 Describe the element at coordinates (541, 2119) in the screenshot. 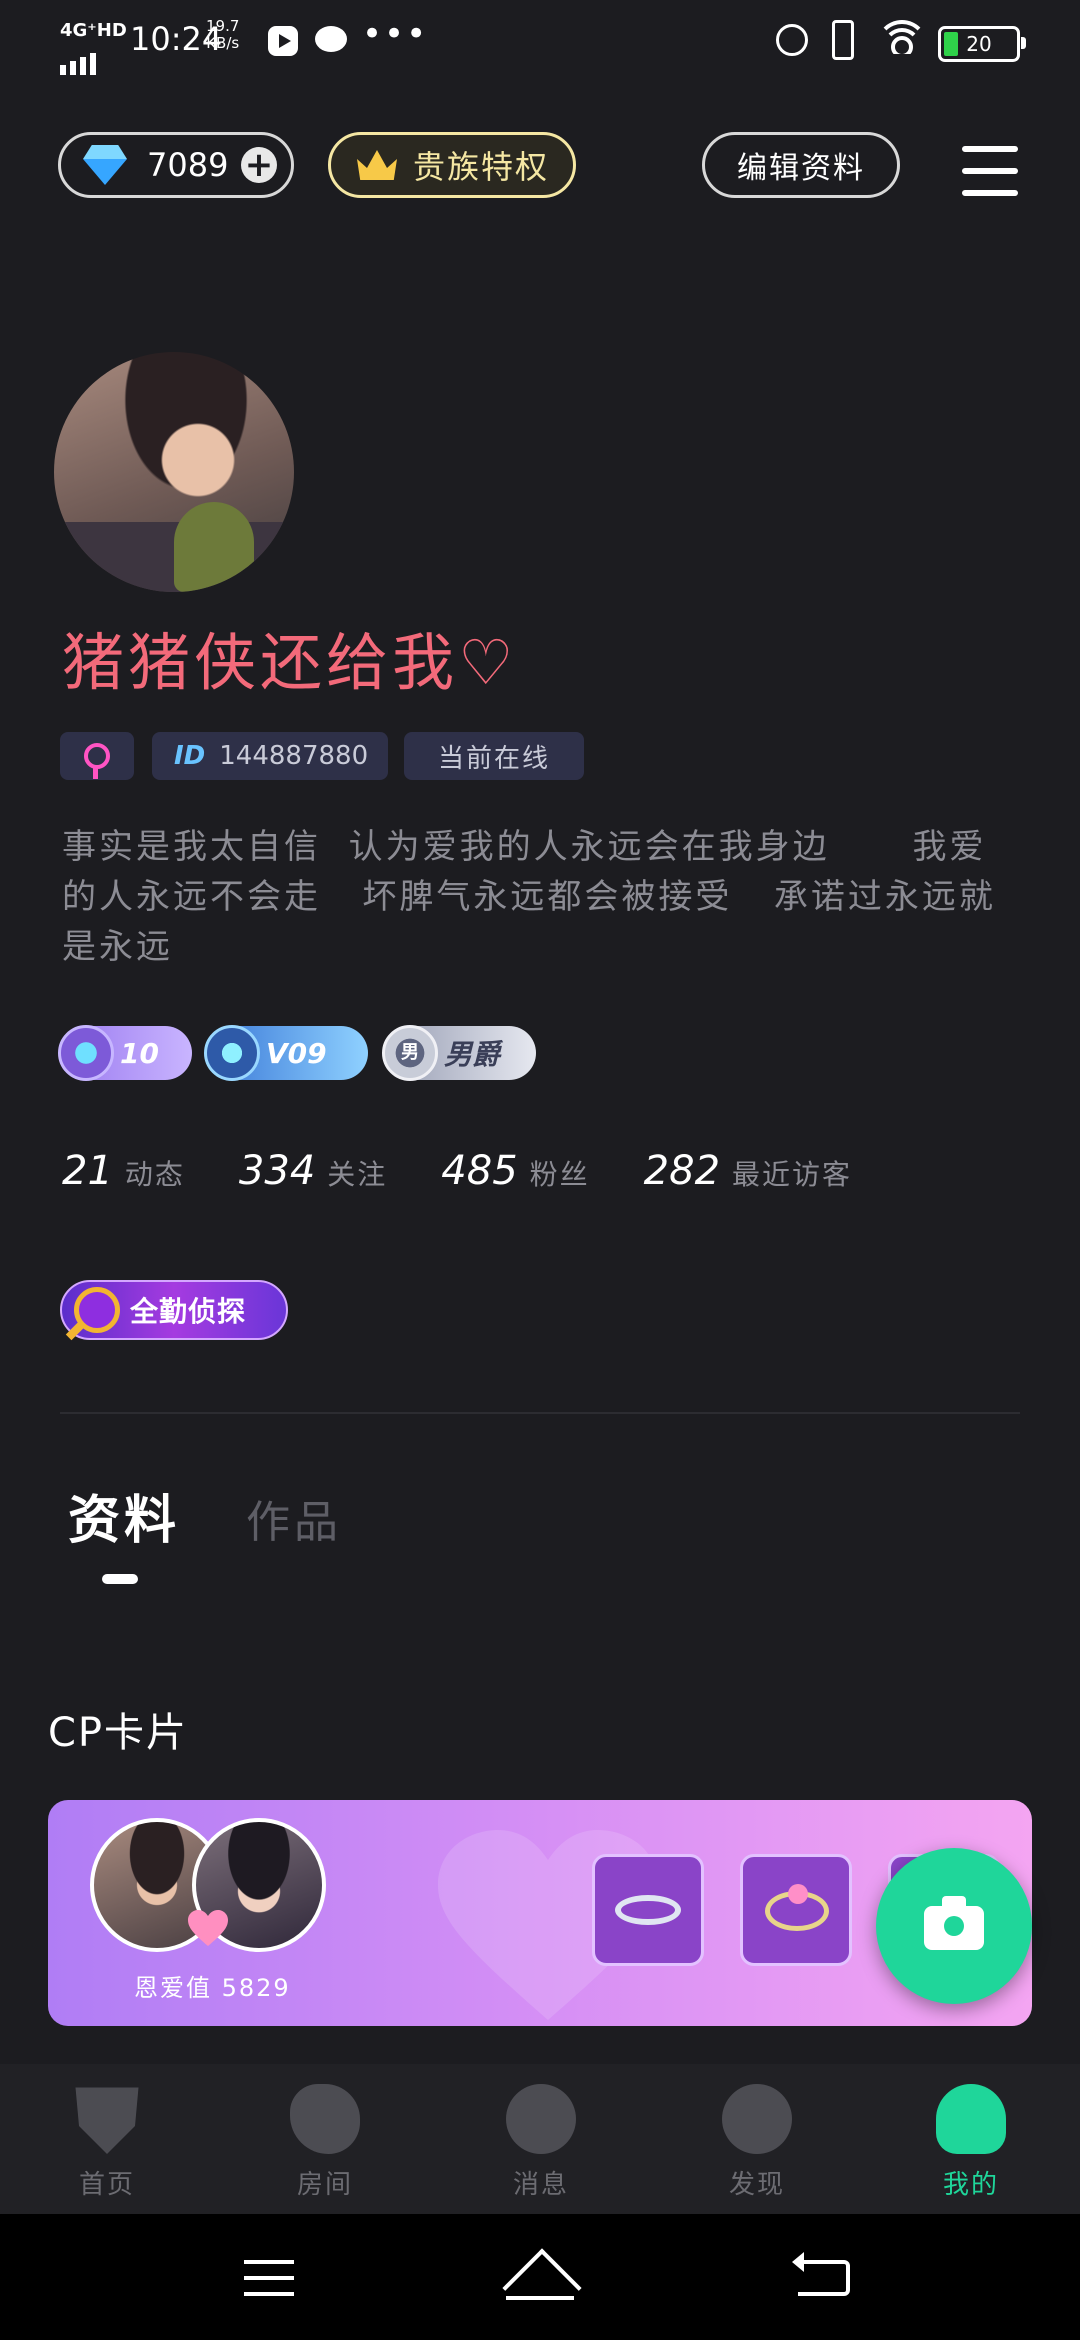

I see `message-icon` at that location.